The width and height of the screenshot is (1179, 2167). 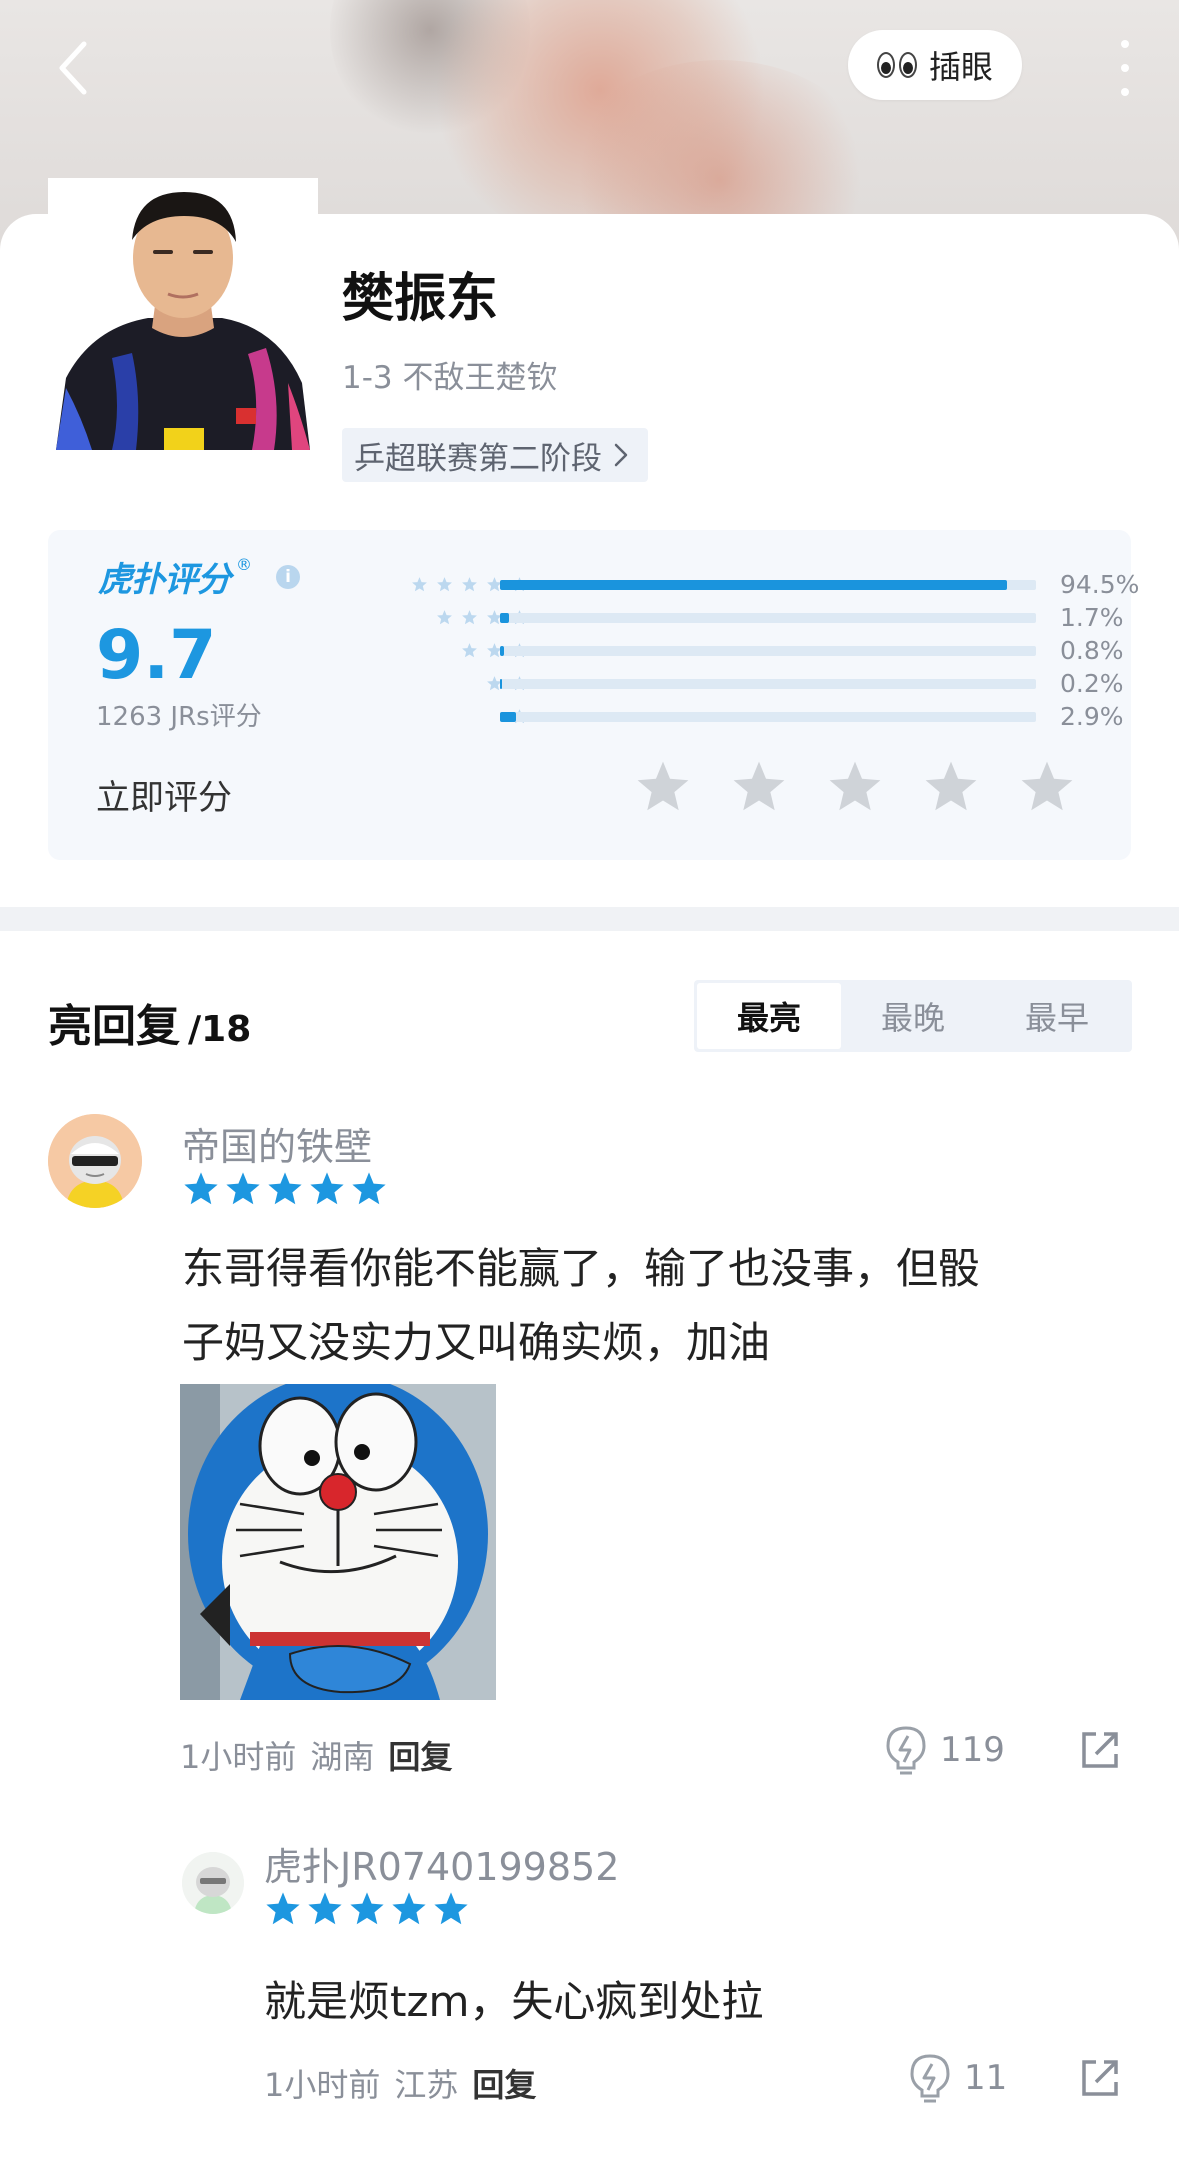 I want to click on chevron-left-icon, so click(x=73, y=68).